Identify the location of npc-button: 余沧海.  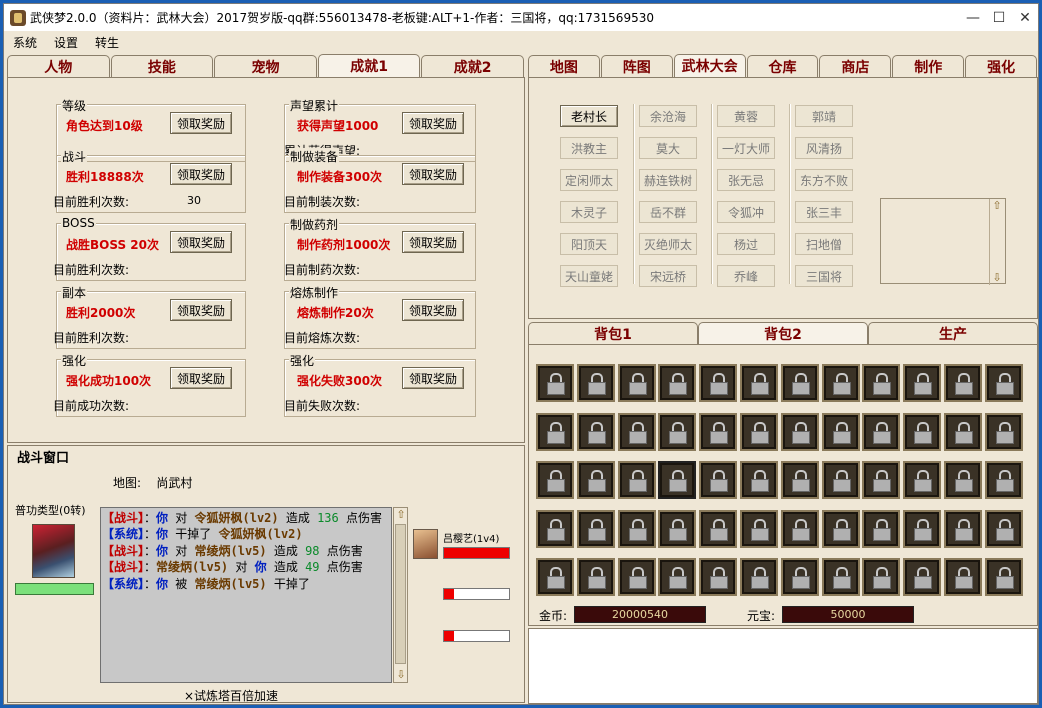
(668, 116).